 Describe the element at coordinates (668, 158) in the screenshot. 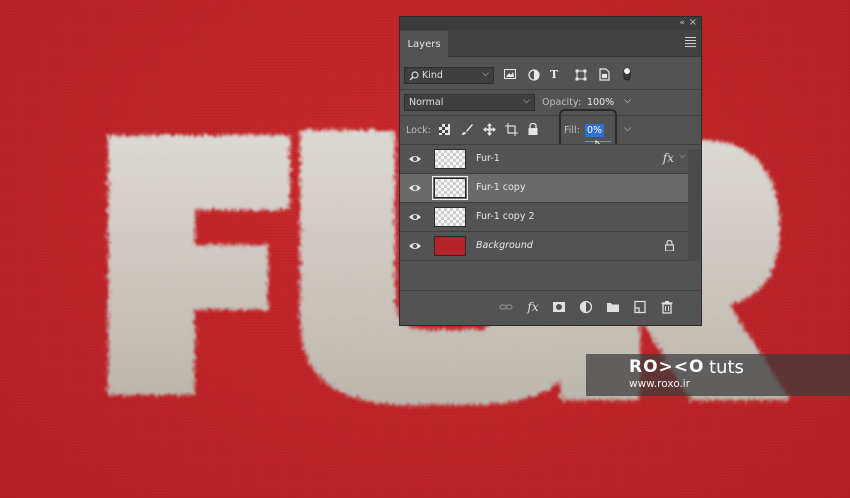

I see `layer-effects-fx-icon: fx` at that location.